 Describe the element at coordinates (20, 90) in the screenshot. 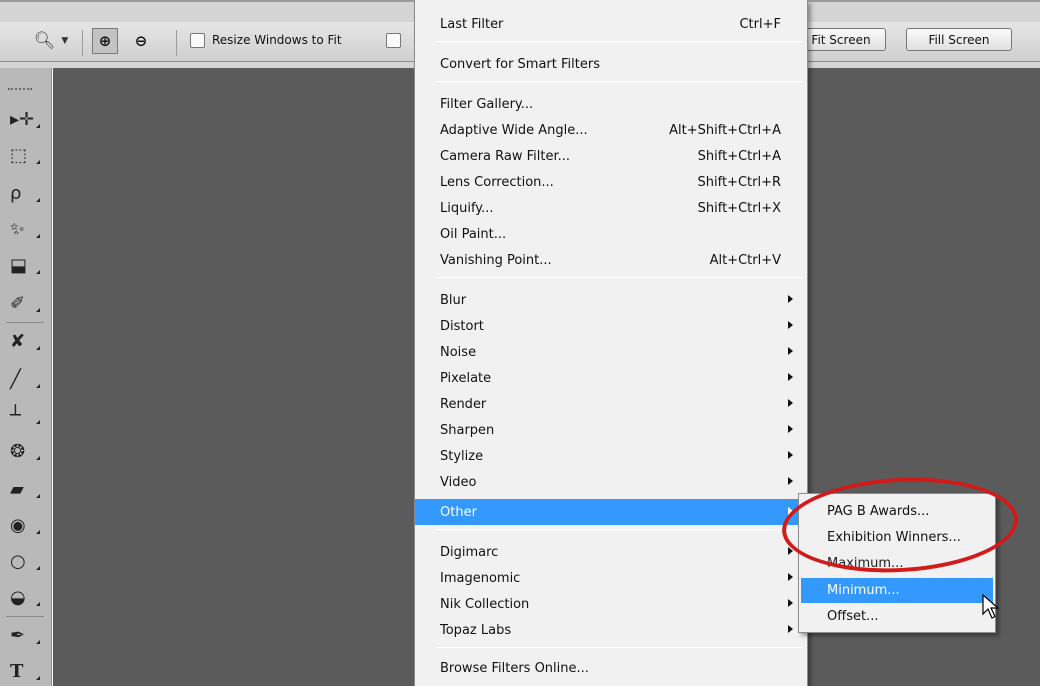

I see `panel-grip` at that location.